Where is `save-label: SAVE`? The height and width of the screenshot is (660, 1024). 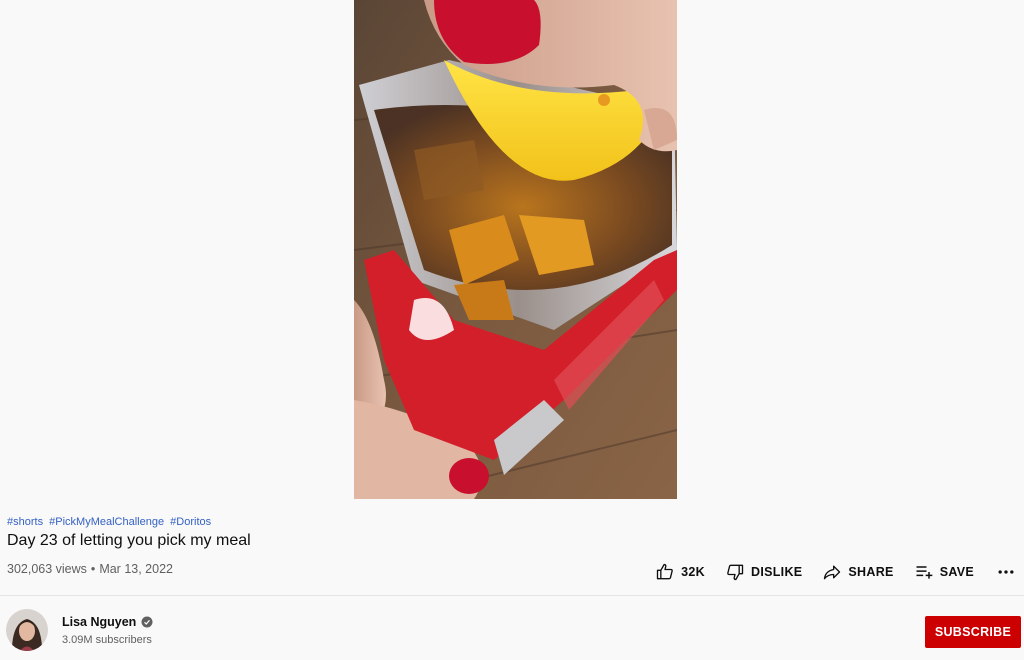
save-label: SAVE is located at coordinates (956, 572).